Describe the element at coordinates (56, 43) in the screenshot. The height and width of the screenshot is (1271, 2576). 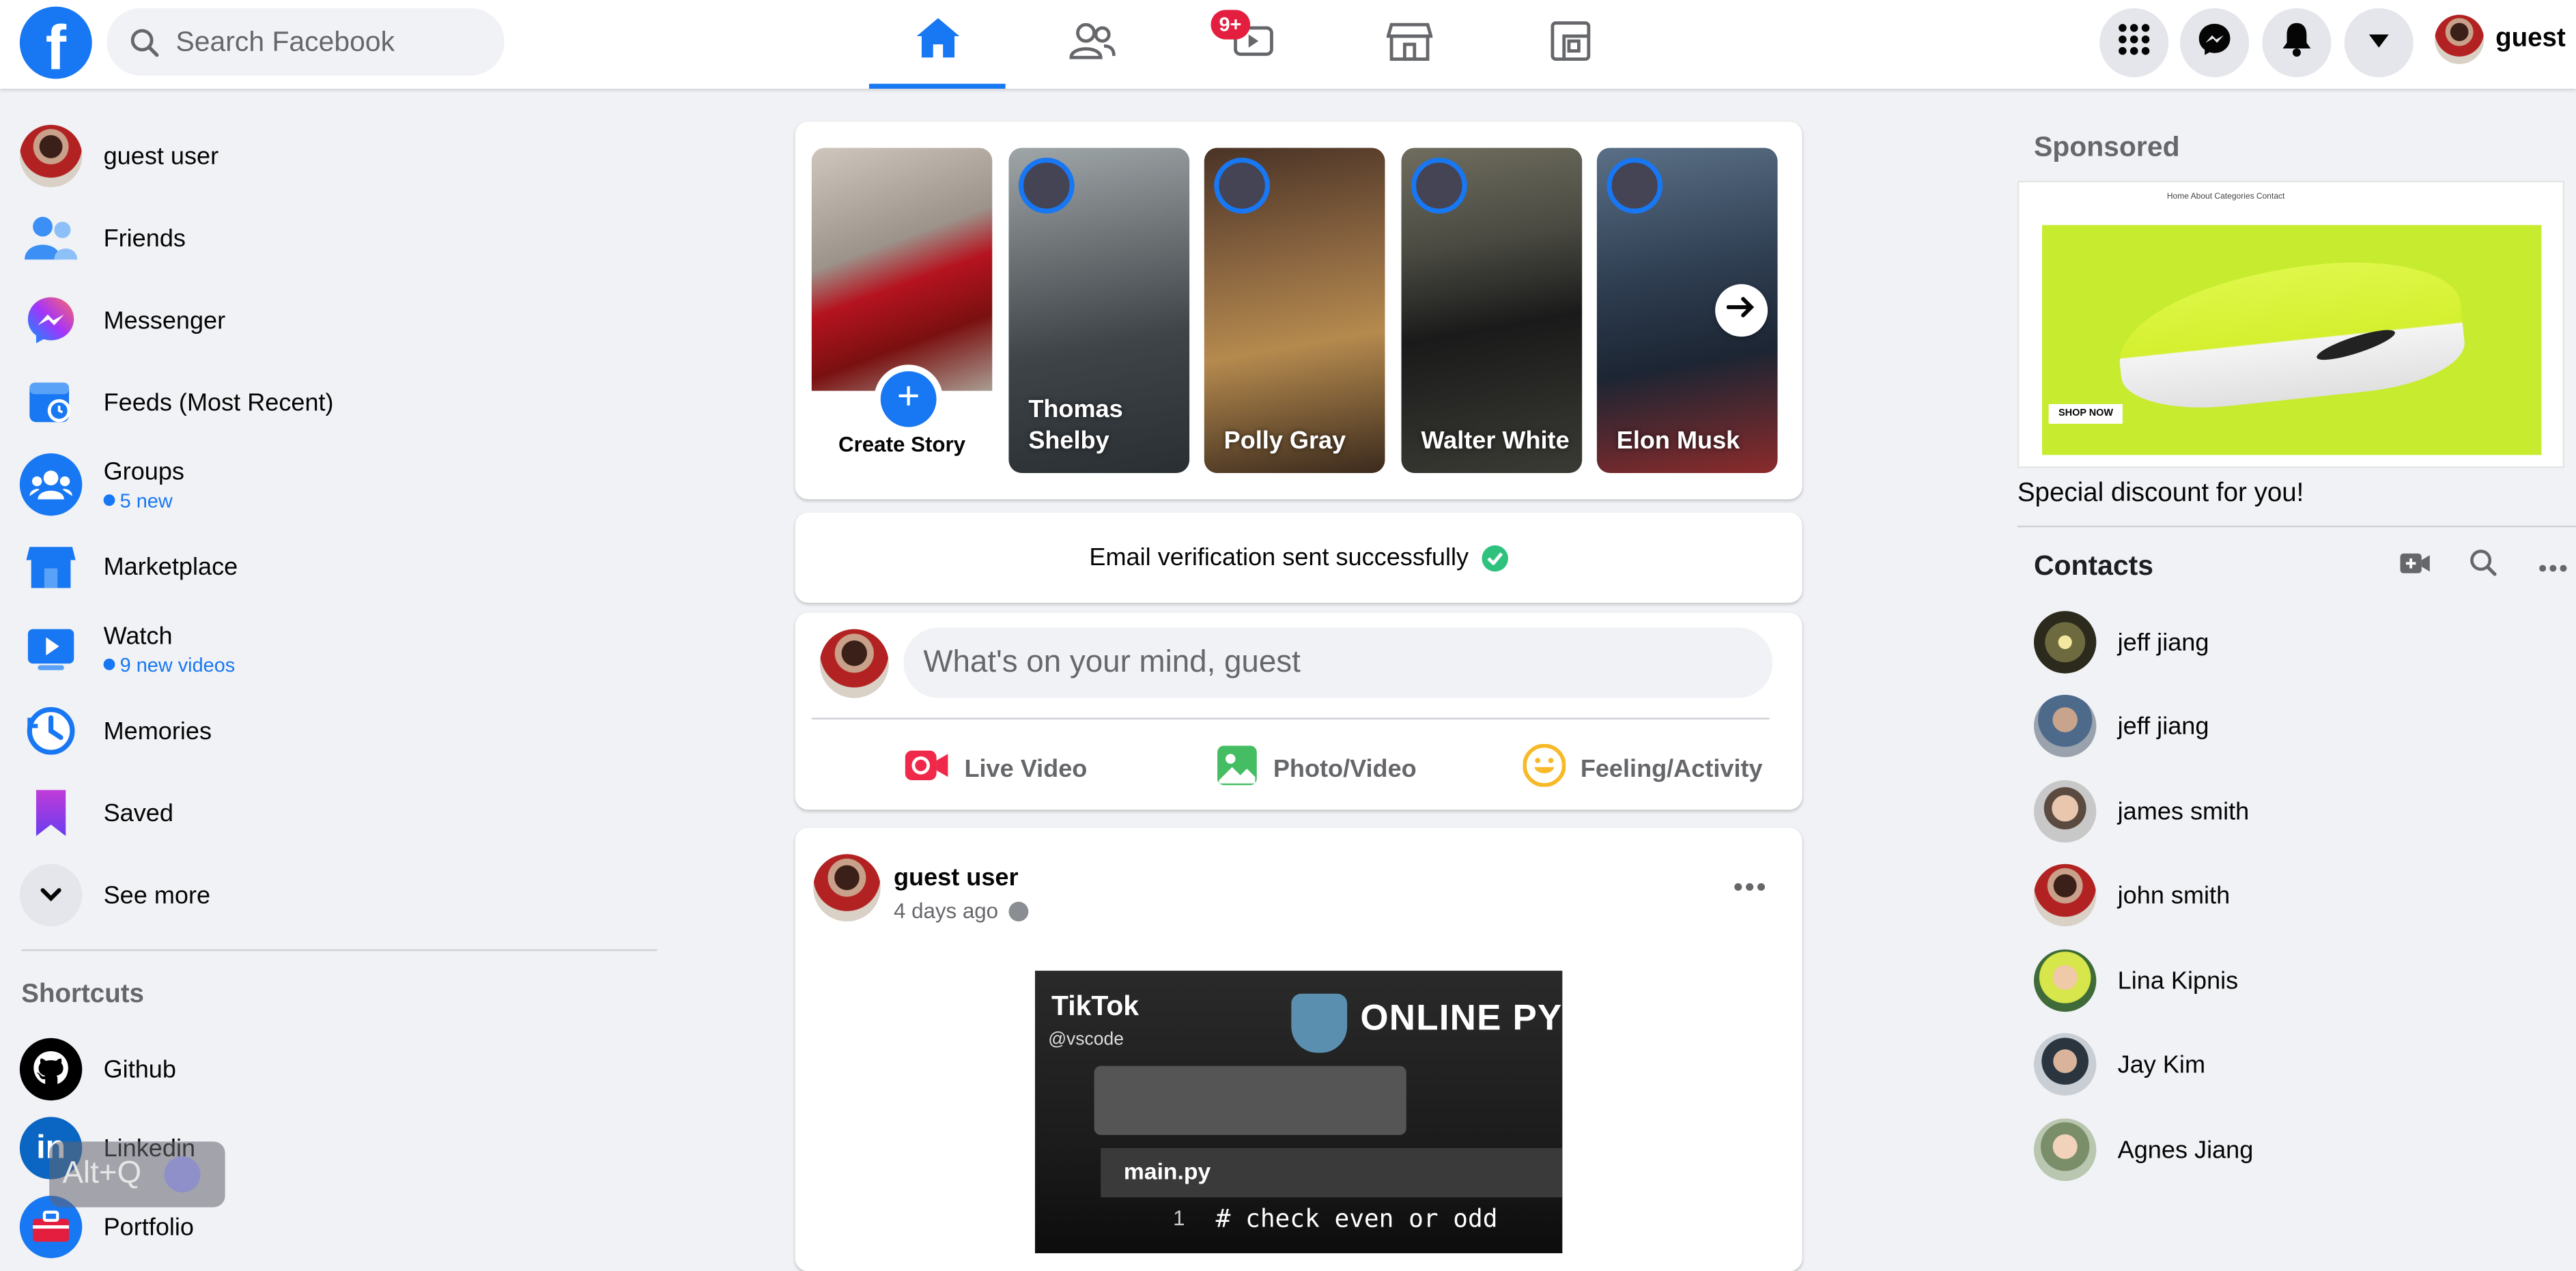
I see `facebook-logo: f` at that location.